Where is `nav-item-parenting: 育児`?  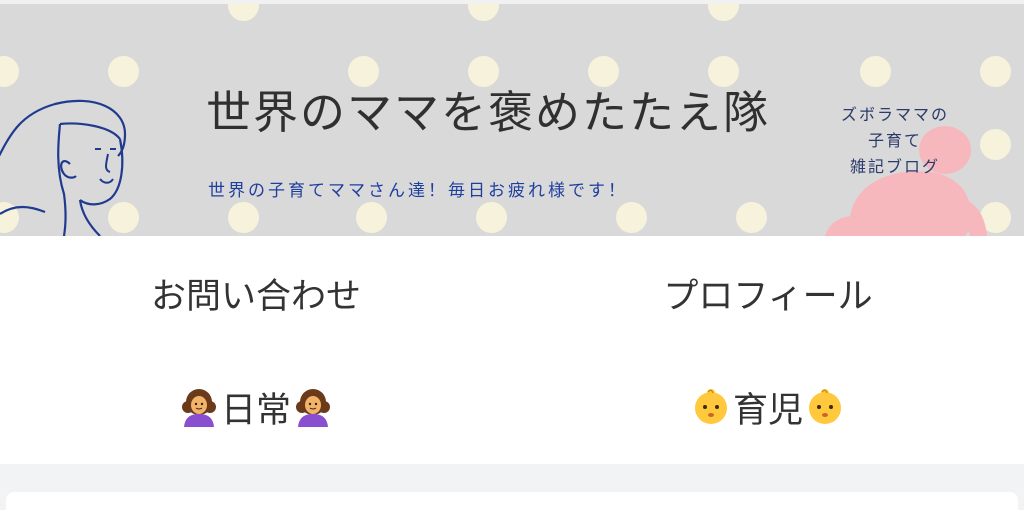 nav-item-parenting: 育児 is located at coordinates (768, 407).